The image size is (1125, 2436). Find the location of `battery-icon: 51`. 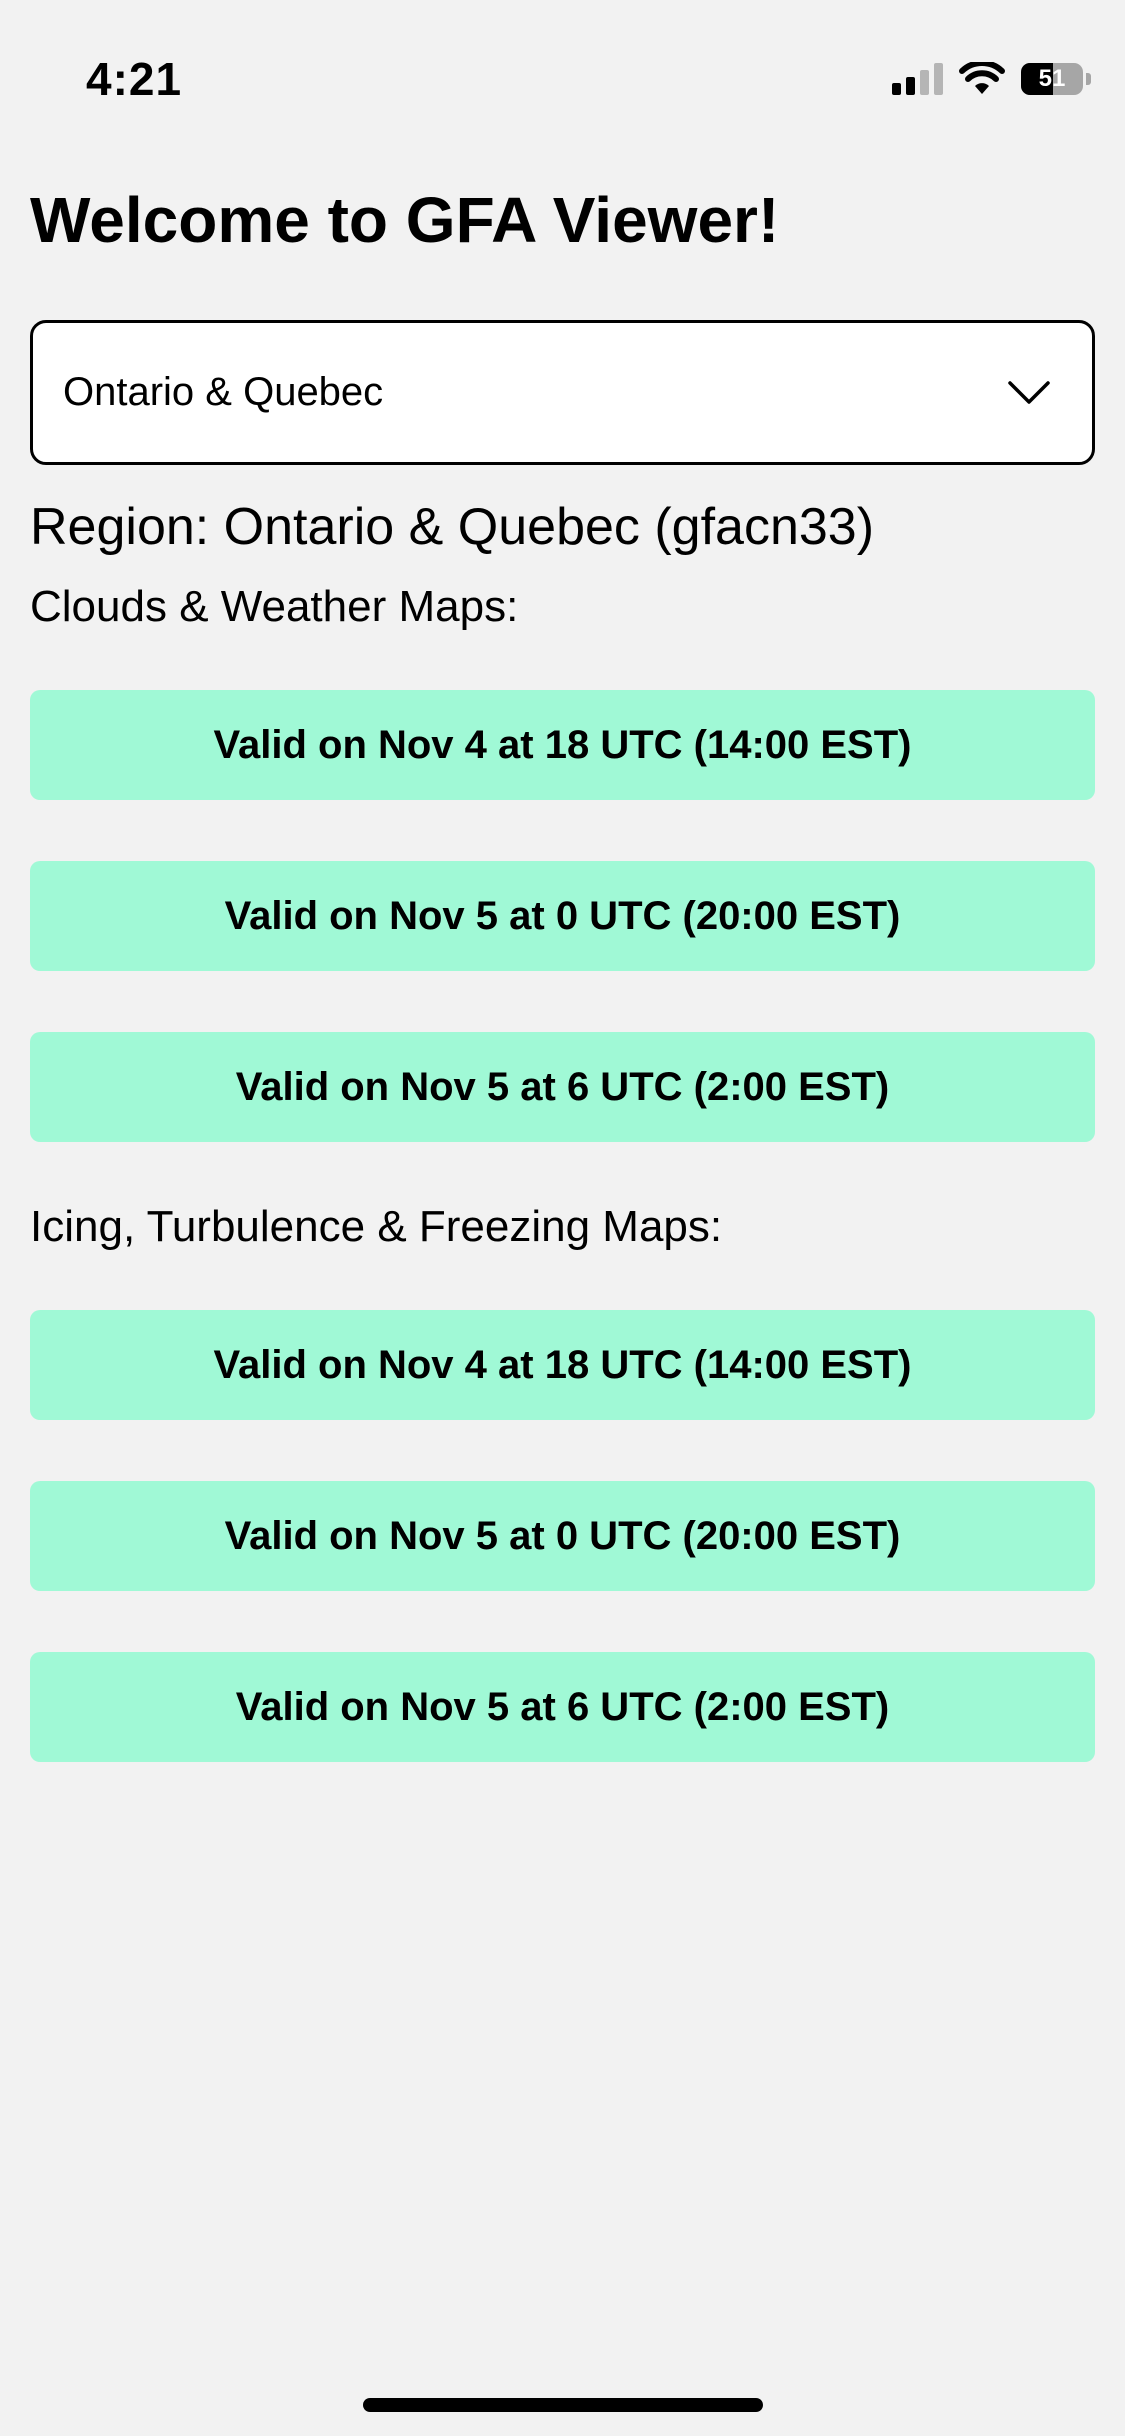

battery-icon: 51 is located at coordinates (1052, 79).